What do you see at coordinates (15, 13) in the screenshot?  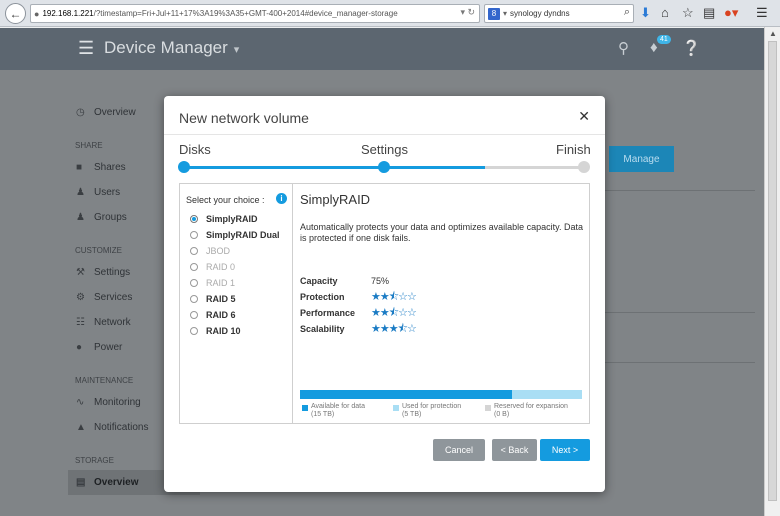 I see `back-arrow-icon: ←` at bounding box center [15, 13].